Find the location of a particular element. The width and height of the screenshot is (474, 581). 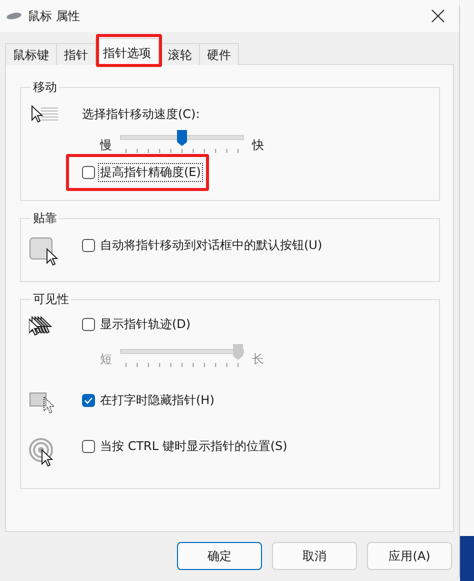

close-icon is located at coordinates (438, 16).